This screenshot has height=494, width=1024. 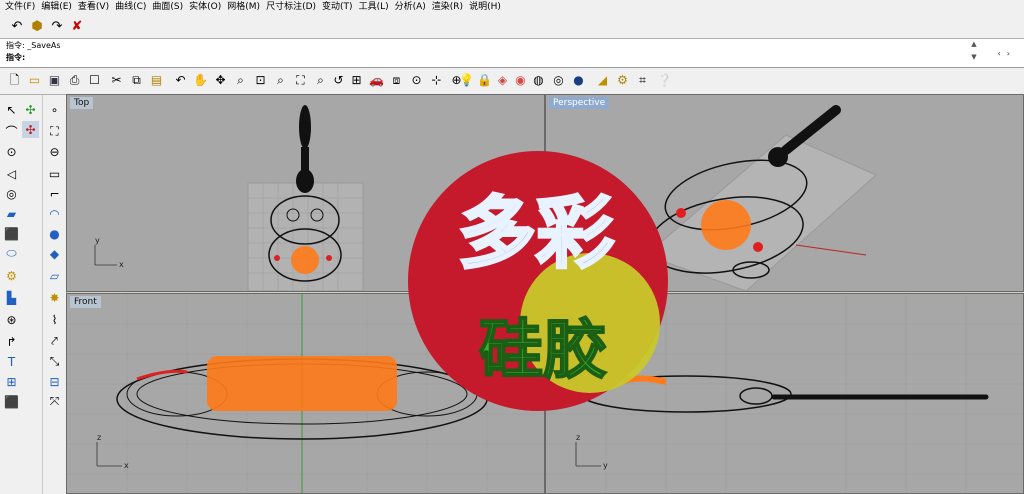 What do you see at coordinates (300, 80) in the screenshot?
I see `zoom-selected-icon: ⛶` at bounding box center [300, 80].